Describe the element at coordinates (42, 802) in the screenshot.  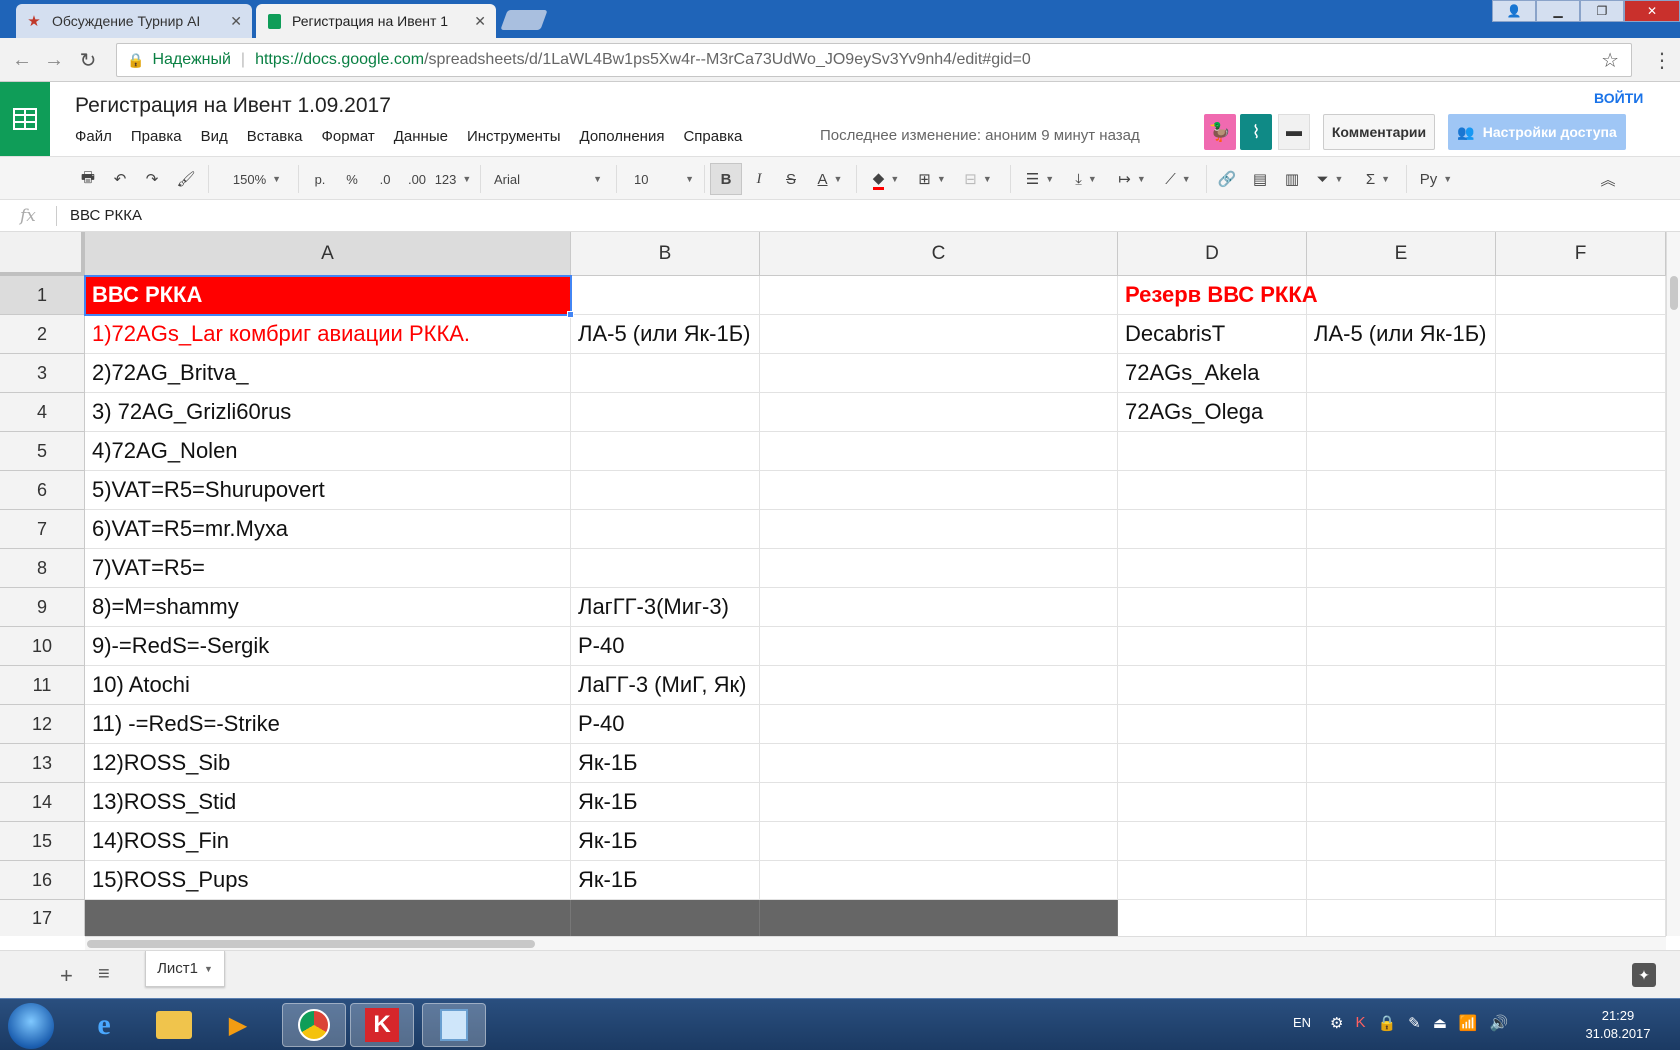
I see `row-header-14: 14` at that location.